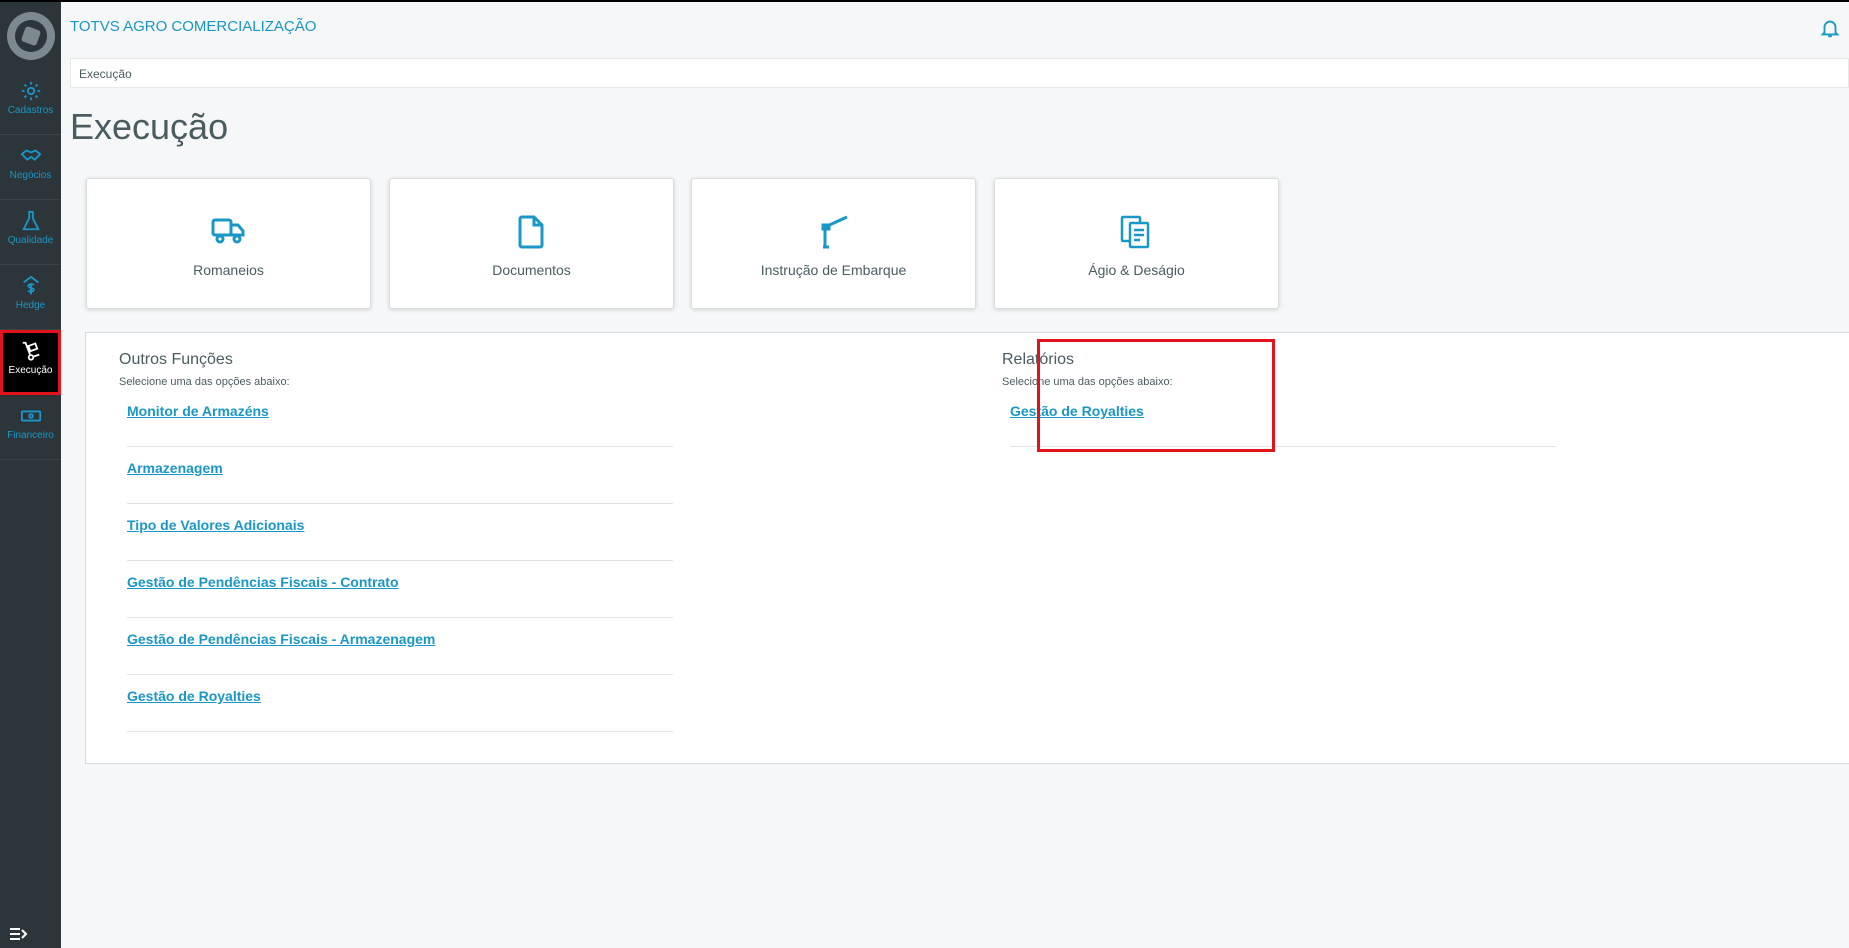 This screenshot has height=948, width=1849. I want to click on sidebar-item-execucao: Execução, so click(30, 362).